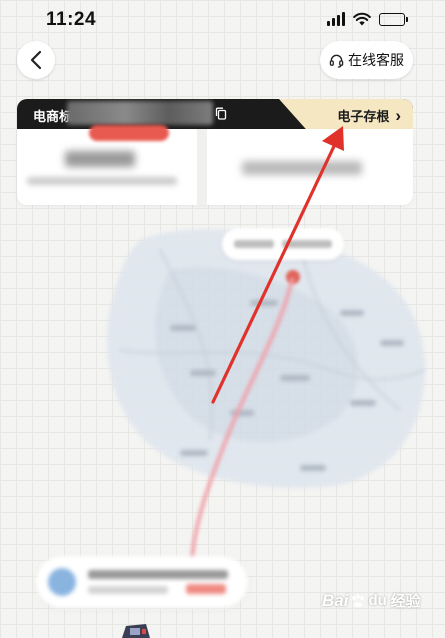 This screenshot has width=445, height=638. What do you see at coordinates (102, 181) in the screenshot?
I see `sender-address-blurred` at bounding box center [102, 181].